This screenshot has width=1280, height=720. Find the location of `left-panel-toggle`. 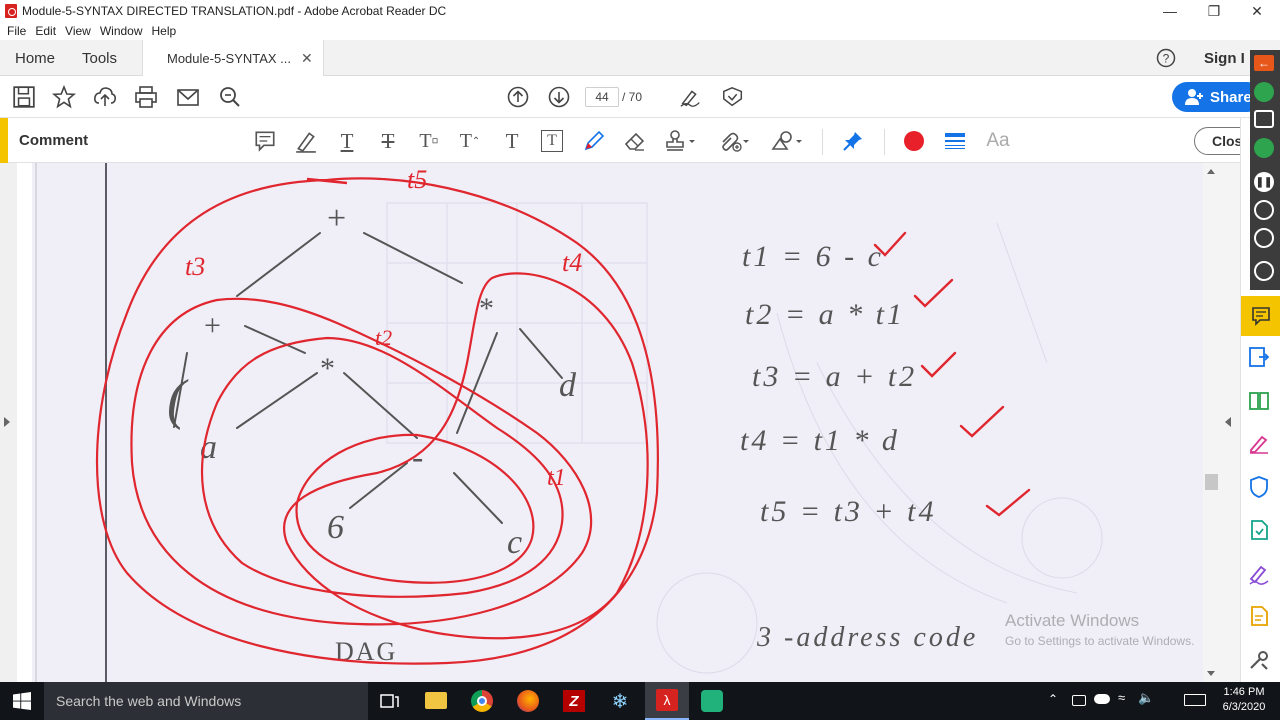

left-panel-toggle is located at coordinates (8, 422).